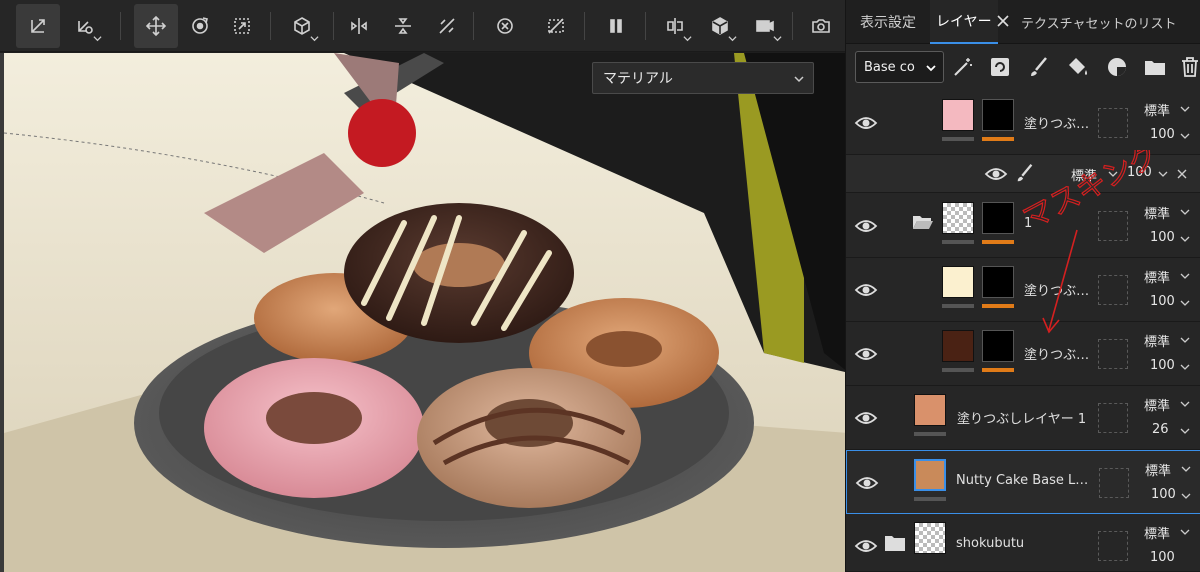 The height and width of the screenshot is (572, 1200). What do you see at coordinates (964, 22) in the screenshot?
I see `tab-layers: レイヤー` at bounding box center [964, 22].